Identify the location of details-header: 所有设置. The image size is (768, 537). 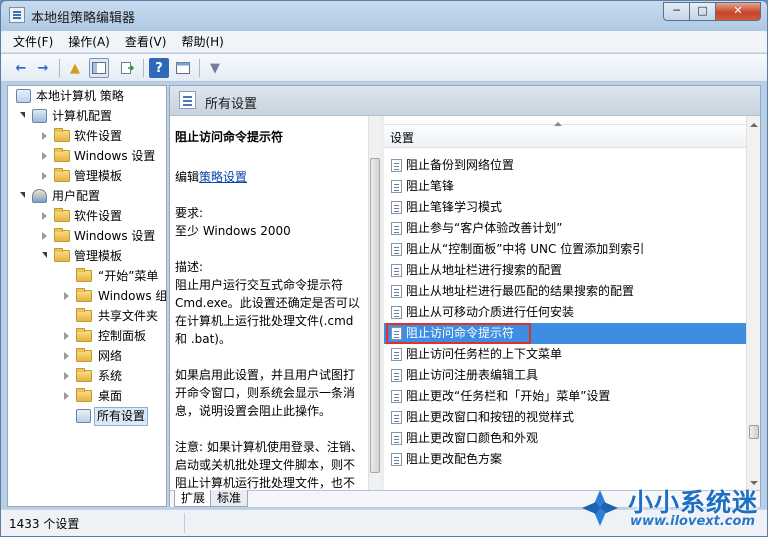
(465, 101).